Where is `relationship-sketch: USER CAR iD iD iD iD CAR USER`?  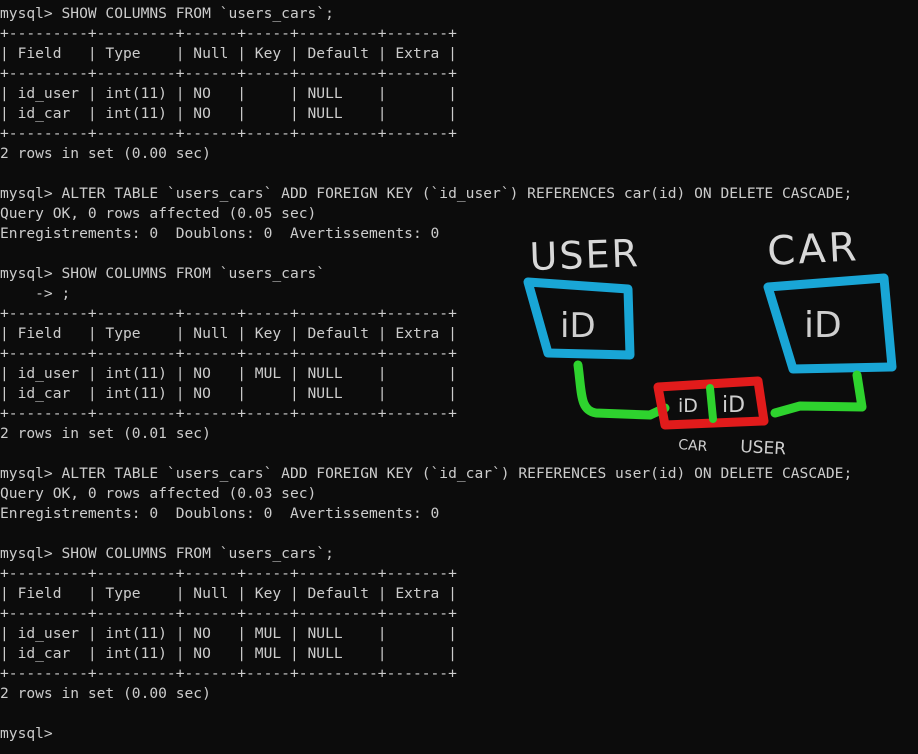 relationship-sketch: USER CAR iD iD iD iD CAR USER is located at coordinates (710, 342).